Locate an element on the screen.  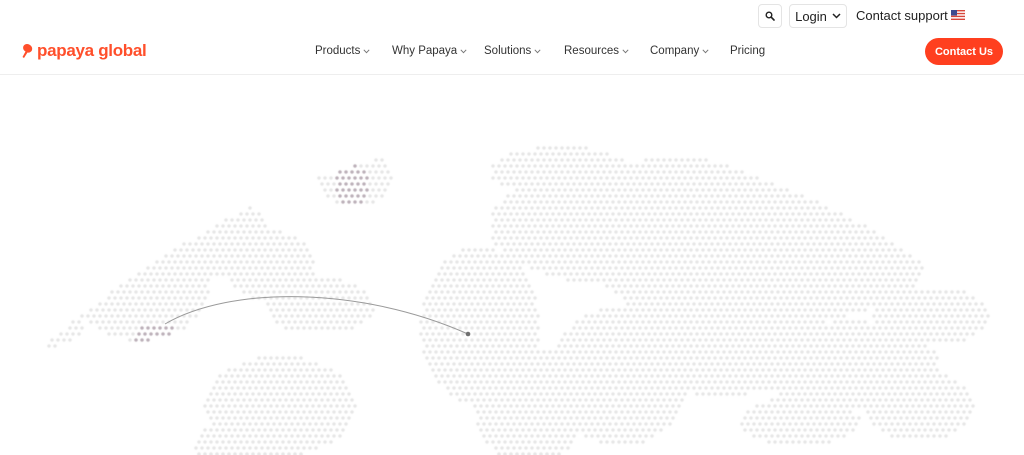
nav-item-products: Products is located at coordinates (342, 51).